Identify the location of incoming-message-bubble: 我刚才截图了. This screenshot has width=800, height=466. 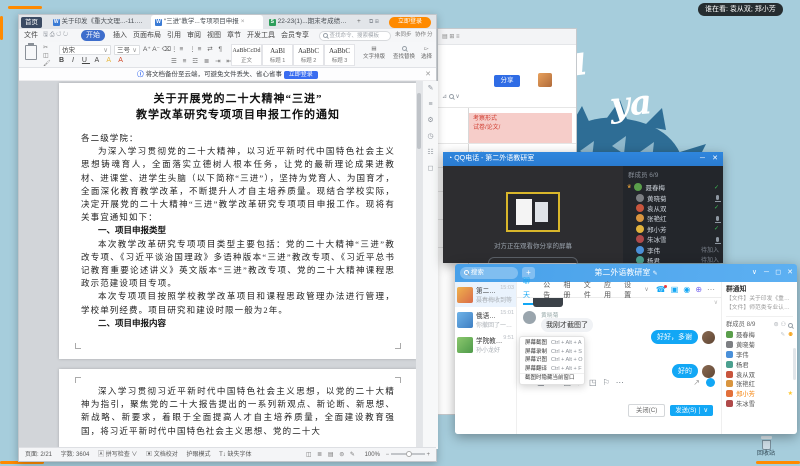
(567, 325).